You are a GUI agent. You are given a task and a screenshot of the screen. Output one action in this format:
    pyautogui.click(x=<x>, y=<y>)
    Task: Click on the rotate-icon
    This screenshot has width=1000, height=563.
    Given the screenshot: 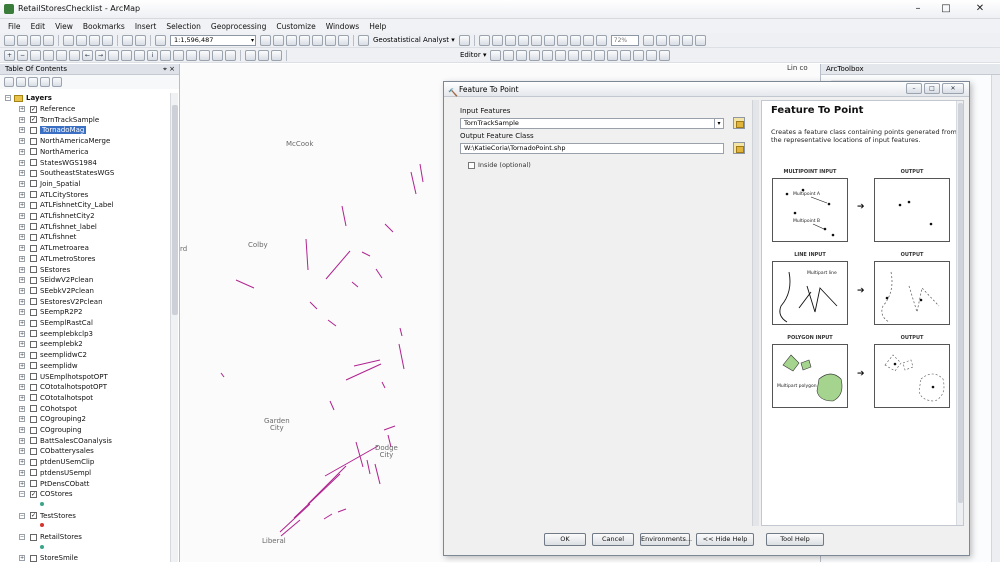 What is the action you would take?
    pyautogui.click(x=626, y=55)
    